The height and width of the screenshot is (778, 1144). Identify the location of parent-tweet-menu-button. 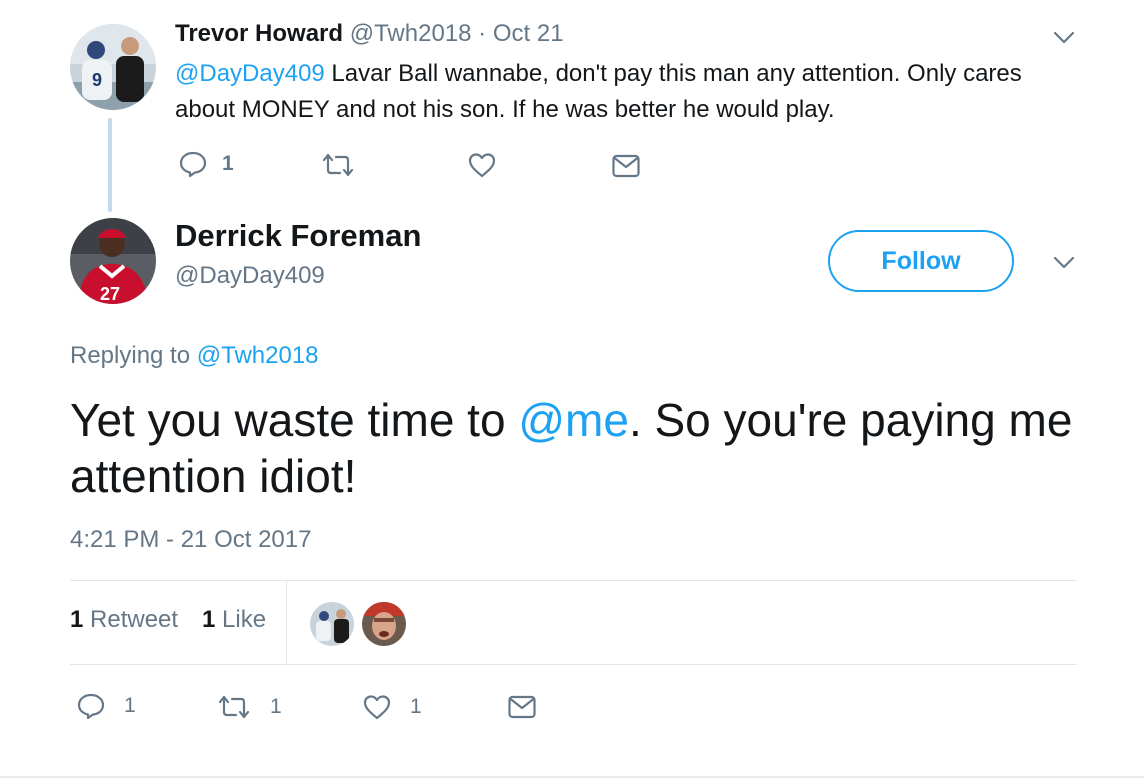
(1064, 38).